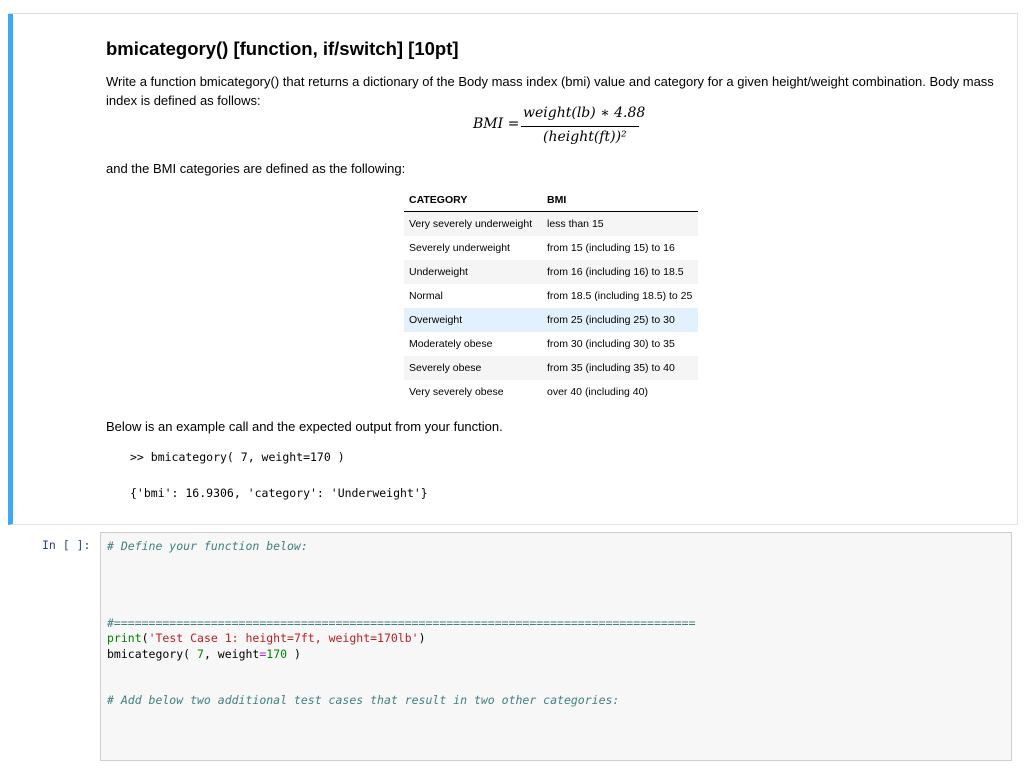 This screenshot has height=775, width=1024. Describe the element at coordinates (145, 638) in the screenshot. I see `print-open: (` at that location.